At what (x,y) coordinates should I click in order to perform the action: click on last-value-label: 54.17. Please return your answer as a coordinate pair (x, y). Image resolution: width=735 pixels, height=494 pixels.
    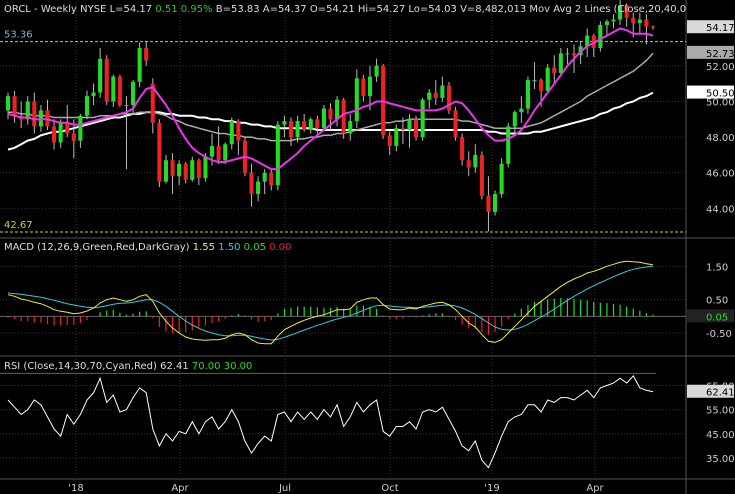
    Looking at the image, I should click on (720, 28).